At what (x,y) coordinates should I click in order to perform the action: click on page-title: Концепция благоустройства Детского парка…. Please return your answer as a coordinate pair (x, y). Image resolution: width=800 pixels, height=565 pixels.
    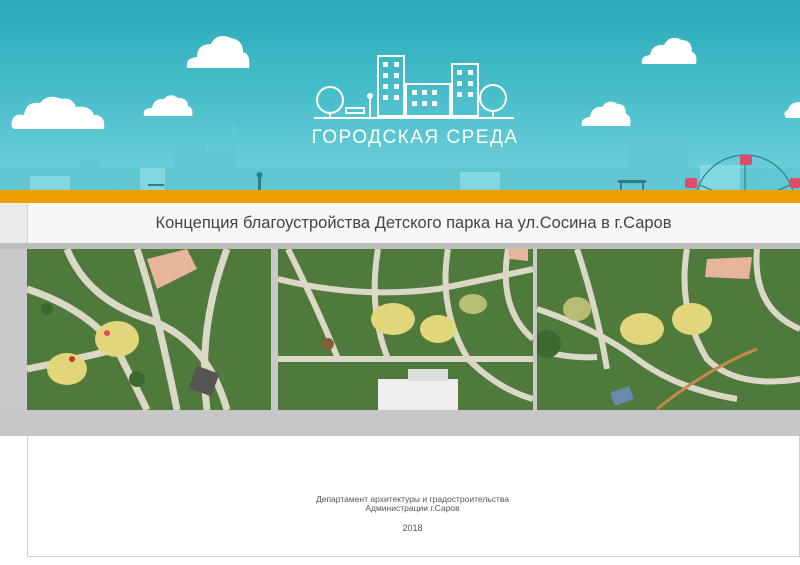
    Looking at the image, I should click on (413, 223).